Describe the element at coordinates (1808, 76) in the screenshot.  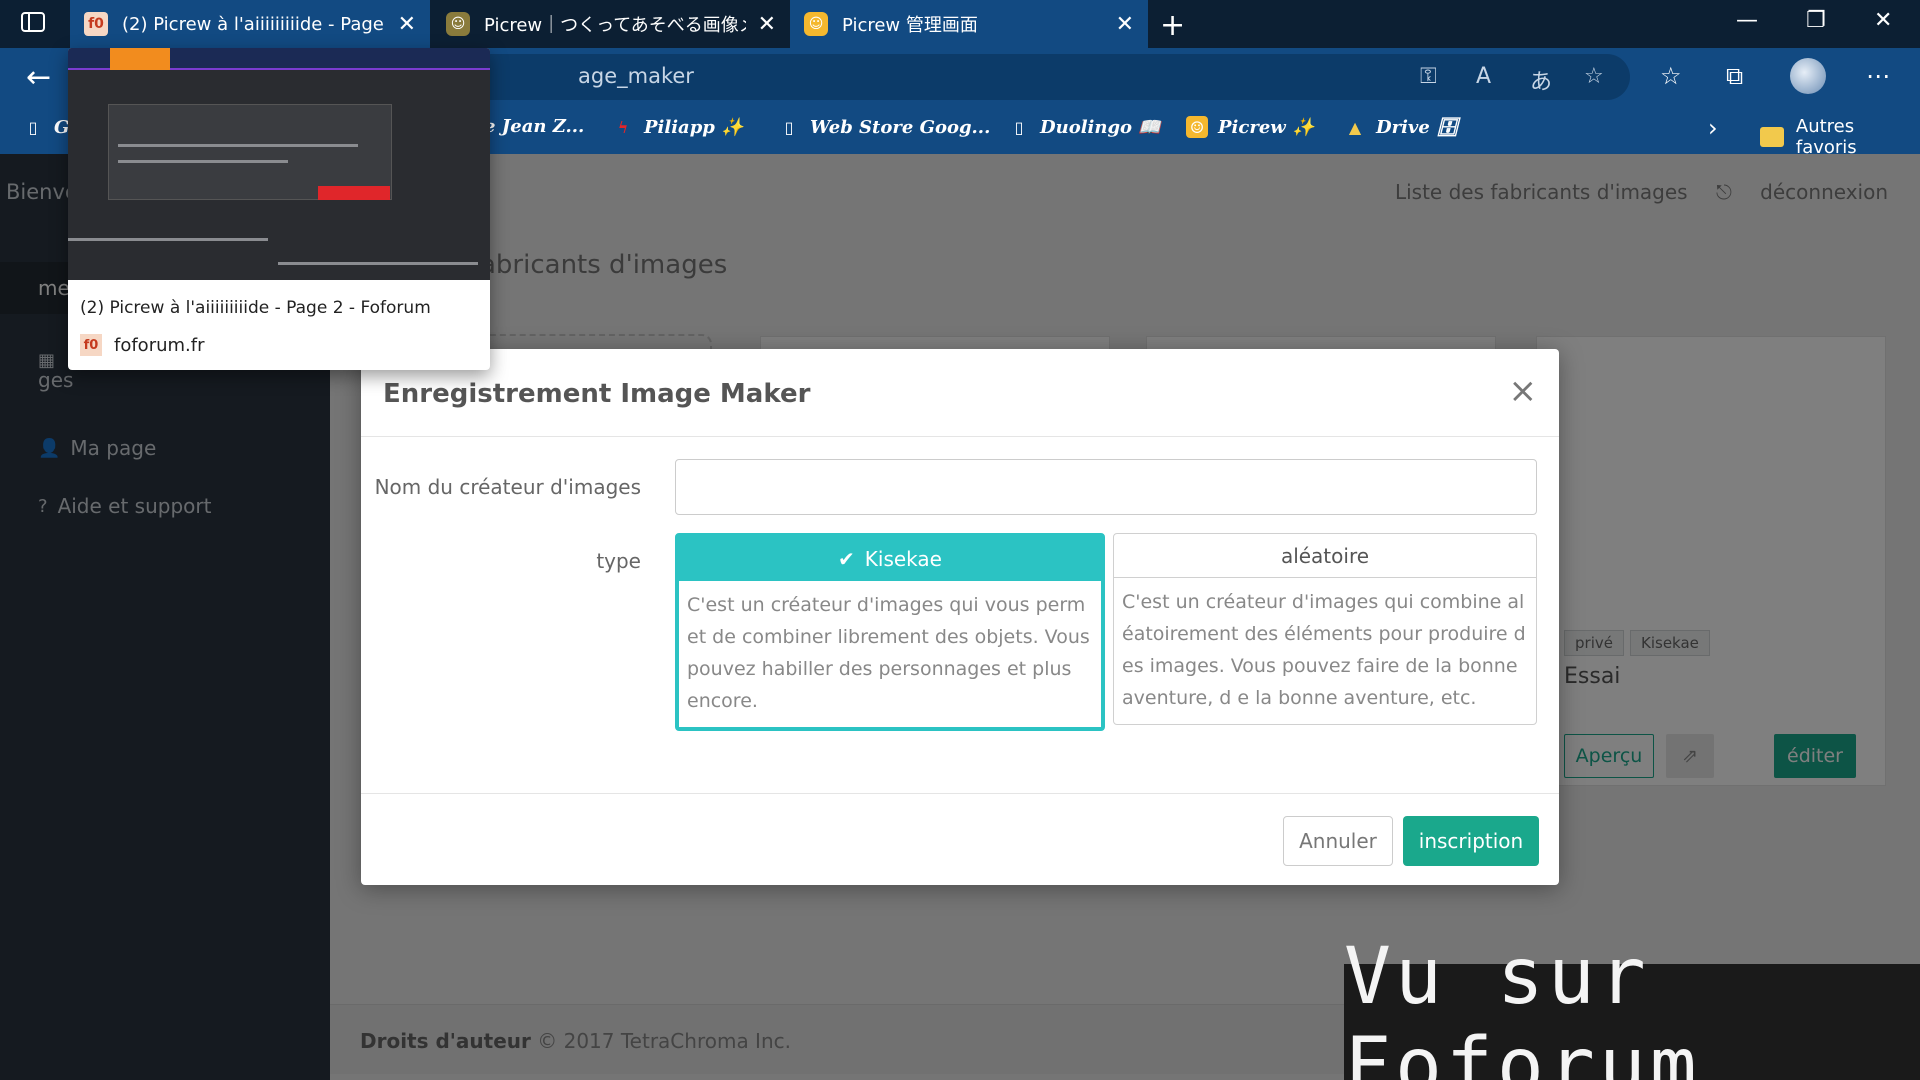
I see `profile-avatar` at that location.